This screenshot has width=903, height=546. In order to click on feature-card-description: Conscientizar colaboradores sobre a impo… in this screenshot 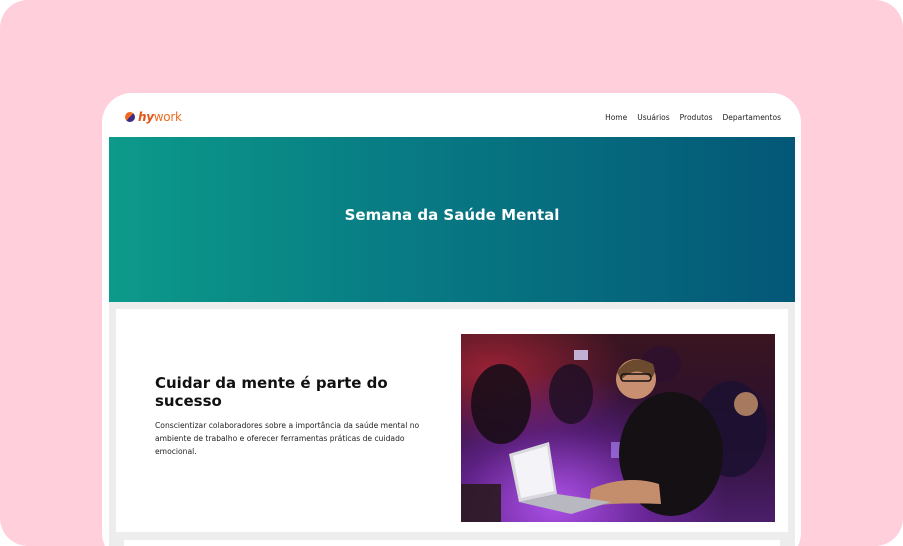, I will do `click(287, 438)`.